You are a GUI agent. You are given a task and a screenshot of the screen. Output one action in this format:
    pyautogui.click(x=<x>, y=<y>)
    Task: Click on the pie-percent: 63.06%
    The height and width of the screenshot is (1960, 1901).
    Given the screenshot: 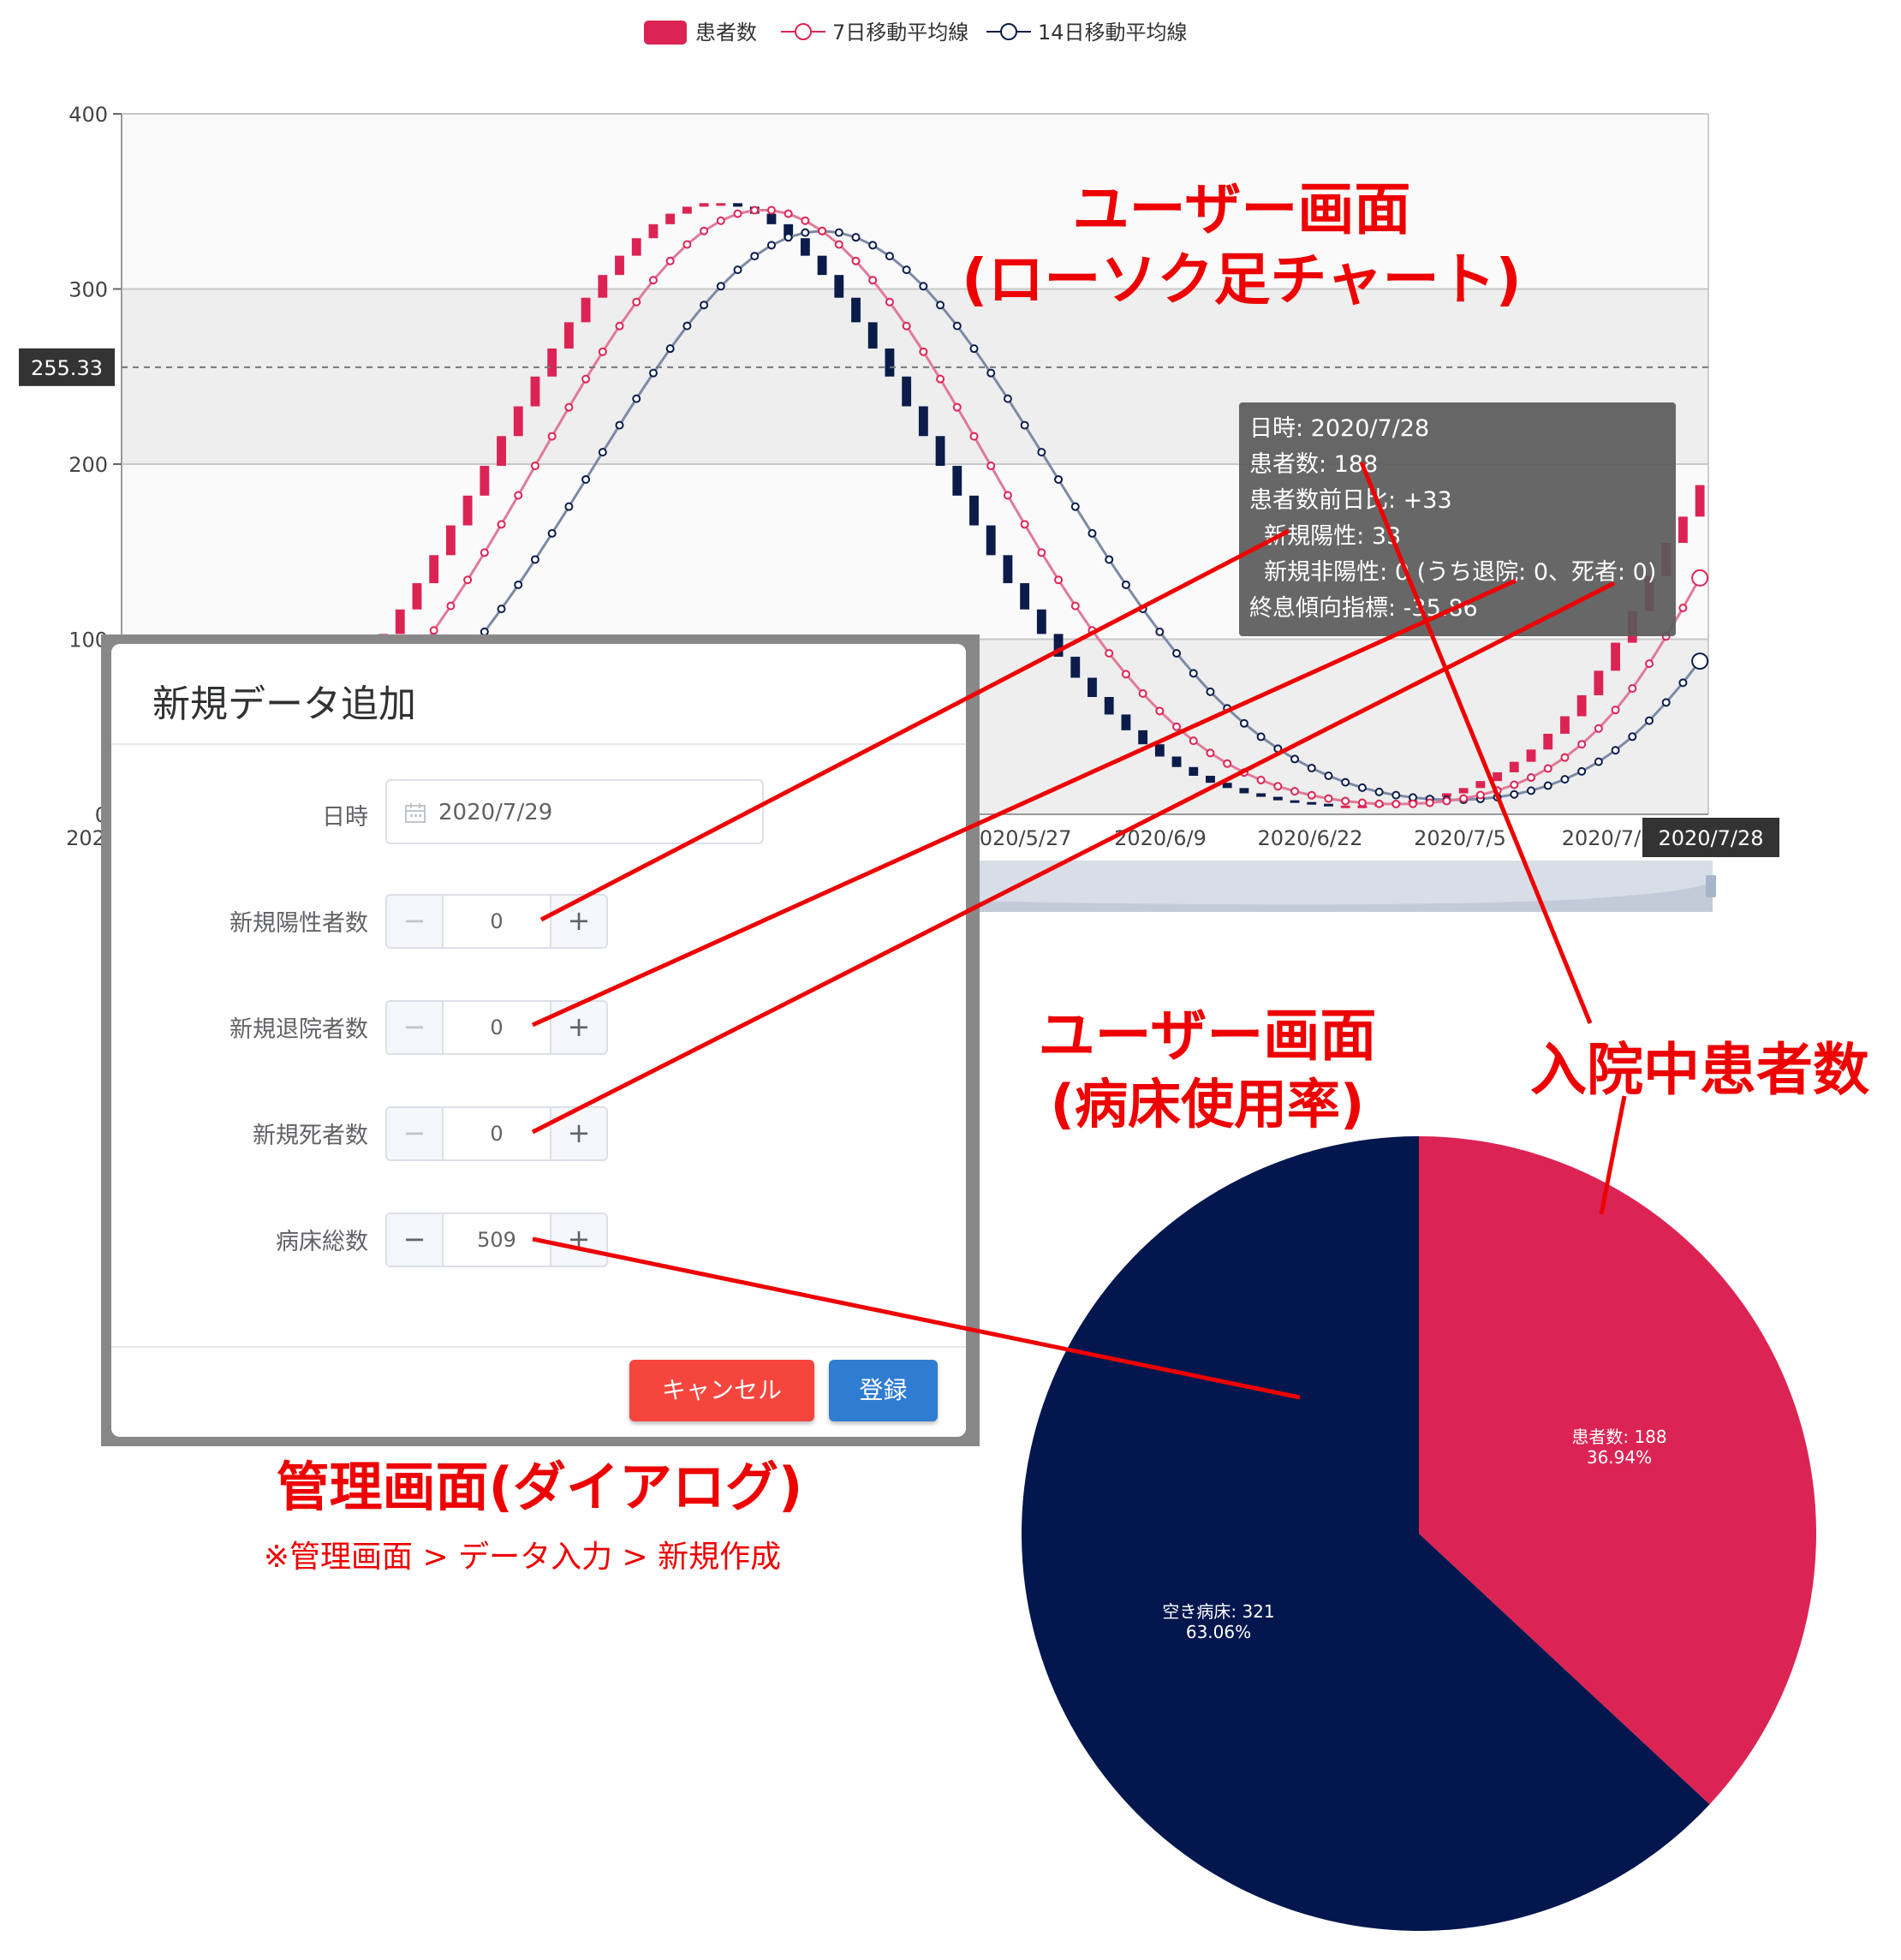 What is the action you would take?
    pyautogui.click(x=1218, y=1632)
    